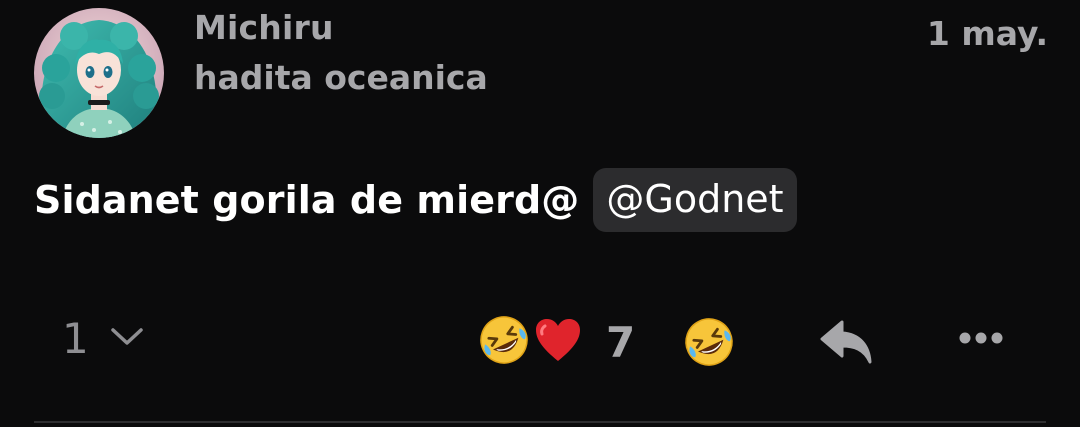 The height and width of the screenshot is (427, 1080). Describe the element at coordinates (75, 338) in the screenshot. I see `reply-count: 1` at that location.